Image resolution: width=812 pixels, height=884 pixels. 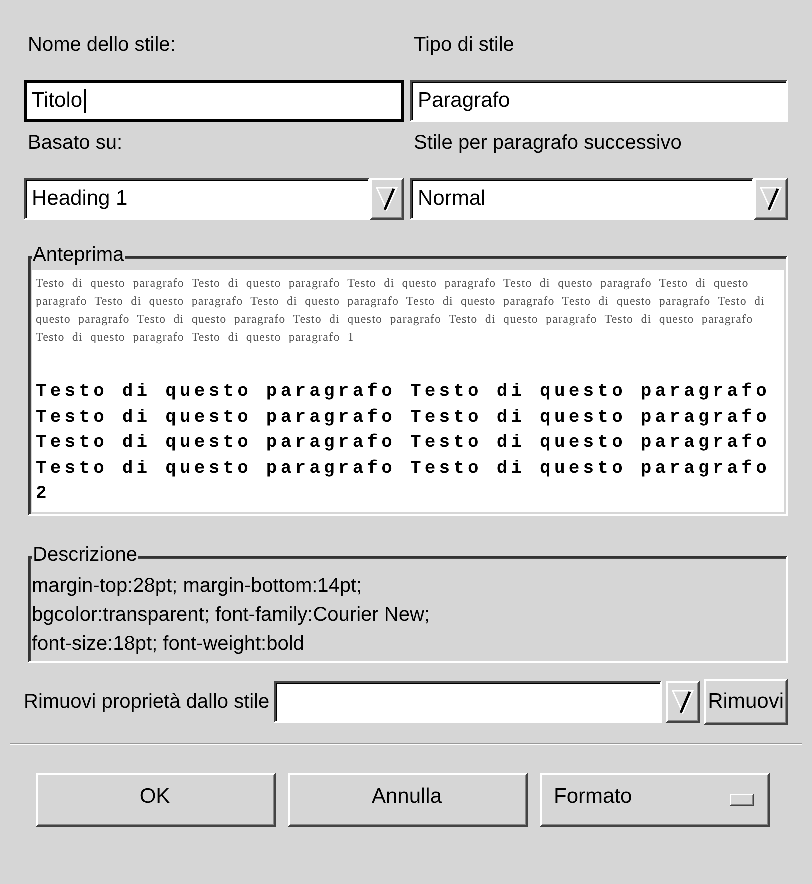 What do you see at coordinates (582, 199) in the screenshot?
I see `combo-field: Normal` at bounding box center [582, 199].